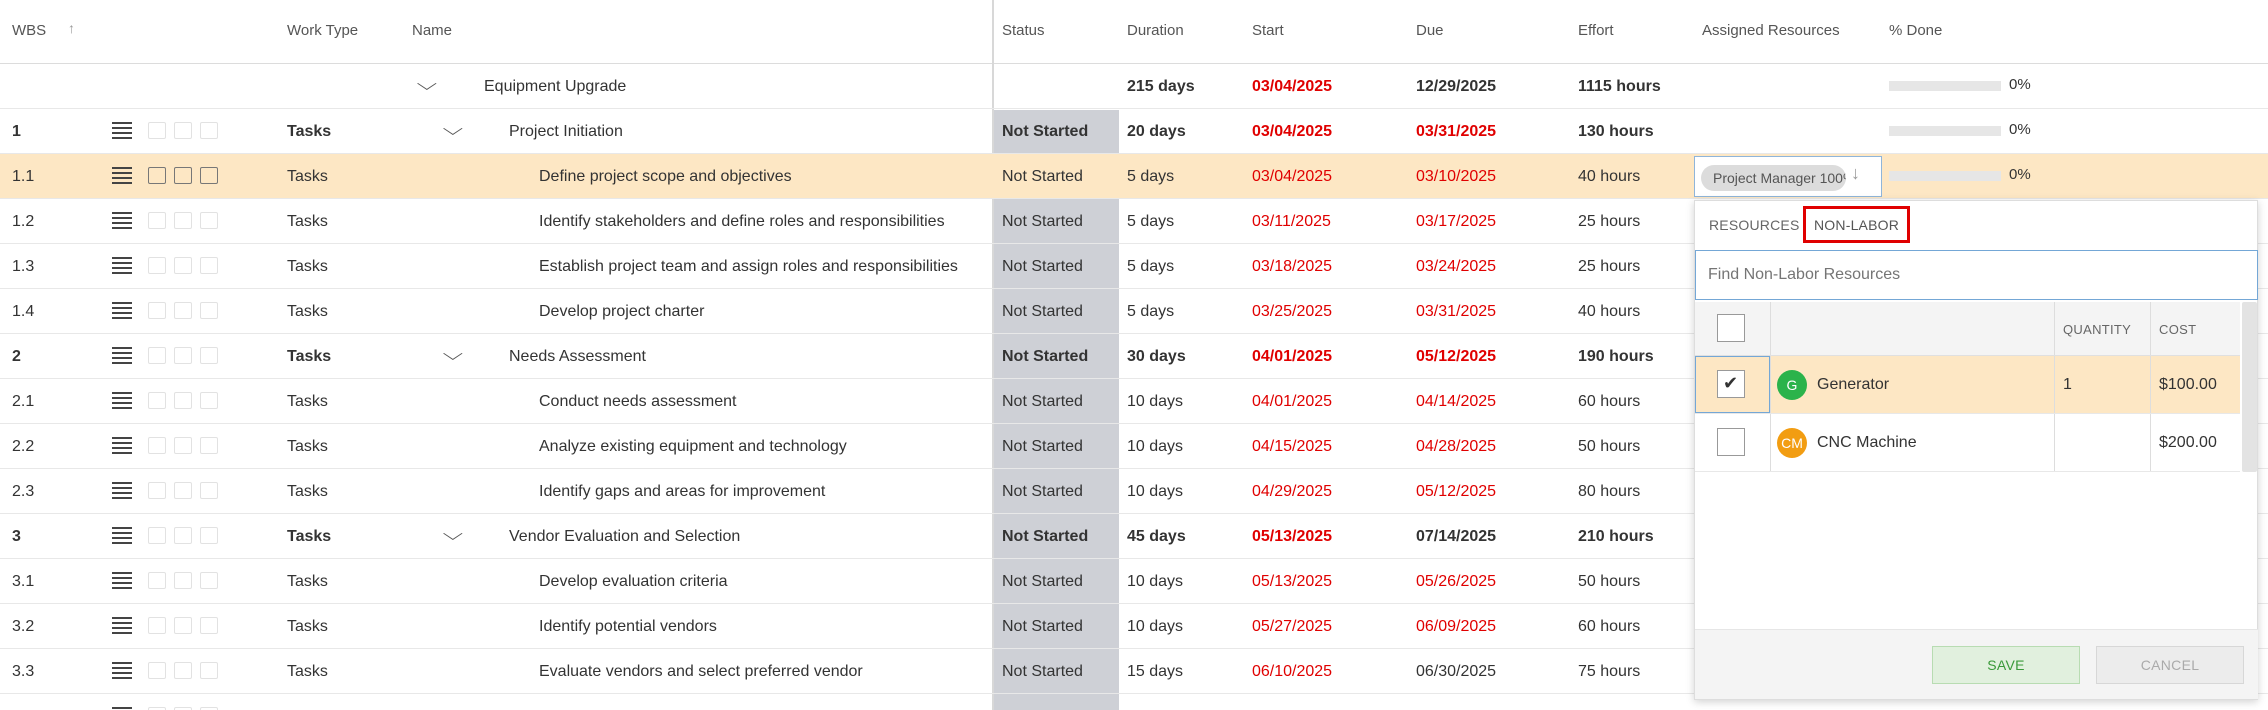  Describe the element at coordinates (1731, 328) in the screenshot. I see `select-all-checkbox` at that location.